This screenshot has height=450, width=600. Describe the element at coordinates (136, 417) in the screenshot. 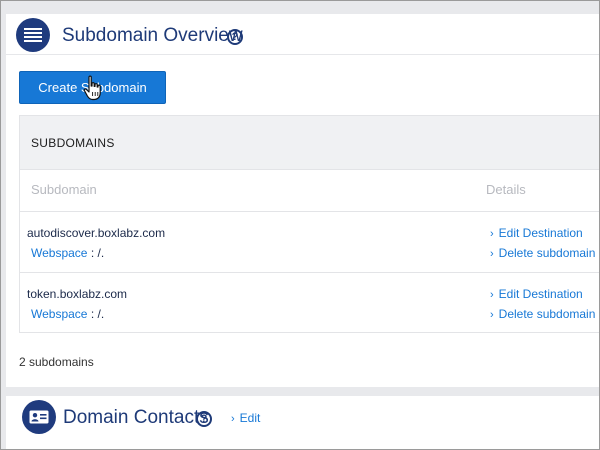

I see `section-title: Domain Contacts` at that location.